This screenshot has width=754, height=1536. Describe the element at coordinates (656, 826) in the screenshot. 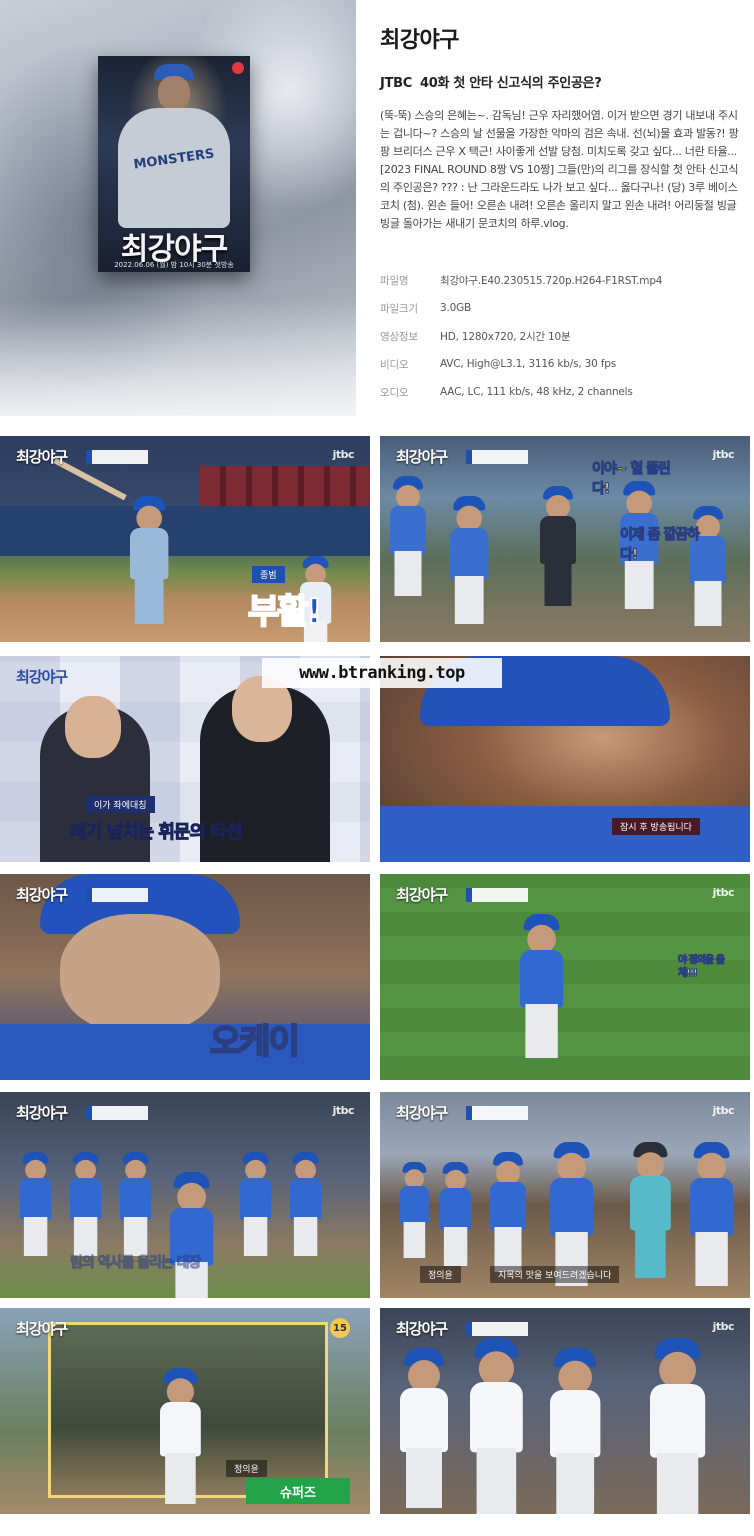

I see `caption-coming-up: 잠시 후 방송됩니다` at that location.